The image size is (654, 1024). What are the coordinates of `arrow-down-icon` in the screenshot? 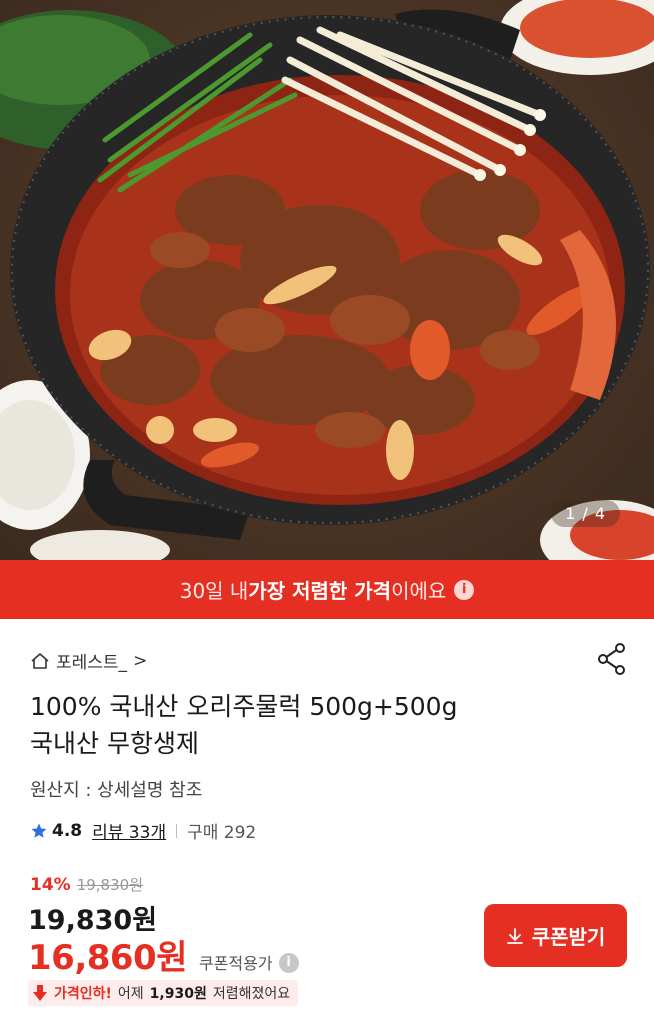 It's located at (40, 993).